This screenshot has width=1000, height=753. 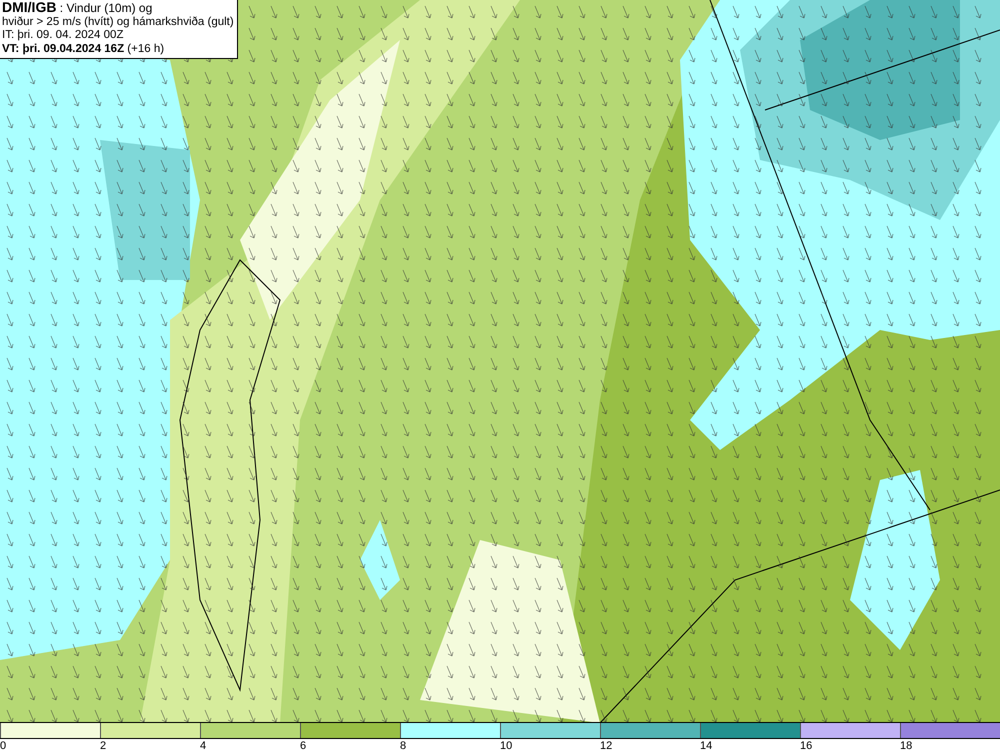 What do you see at coordinates (63, 35) in the screenshot?
I see `header-text: IT: þri. 09. 04. 2024 00Z` at bounding box center [63, 35].